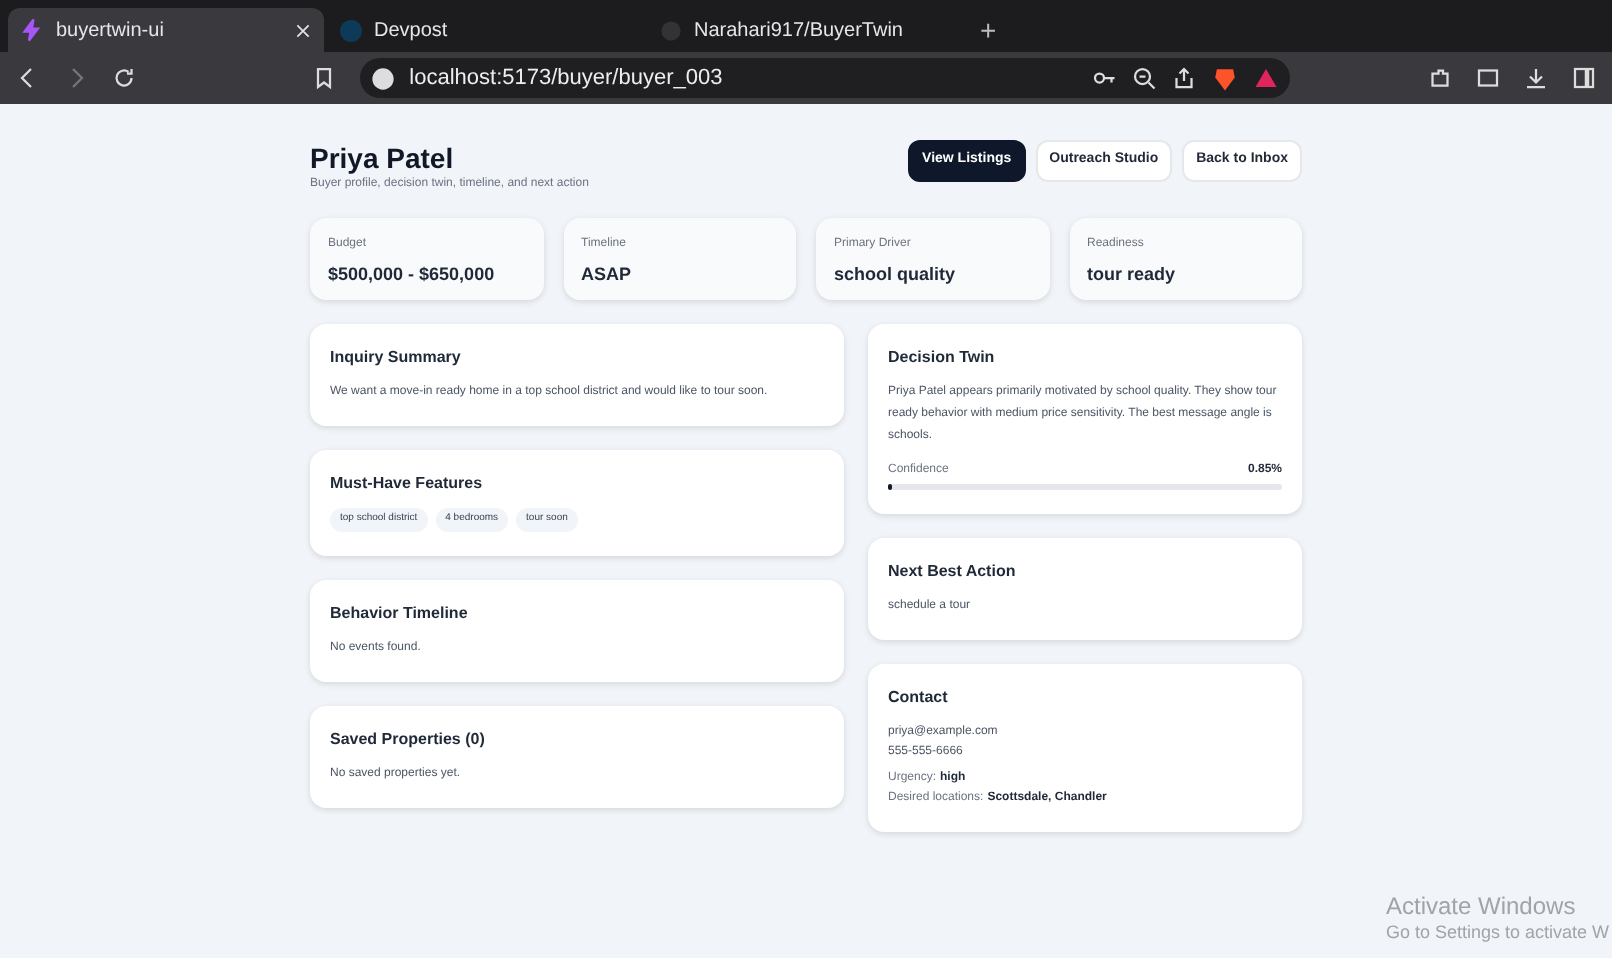 The height and width of the screenshot is (958, 1612). I want to click on stat-value: tour ready, so click(1132, 275).